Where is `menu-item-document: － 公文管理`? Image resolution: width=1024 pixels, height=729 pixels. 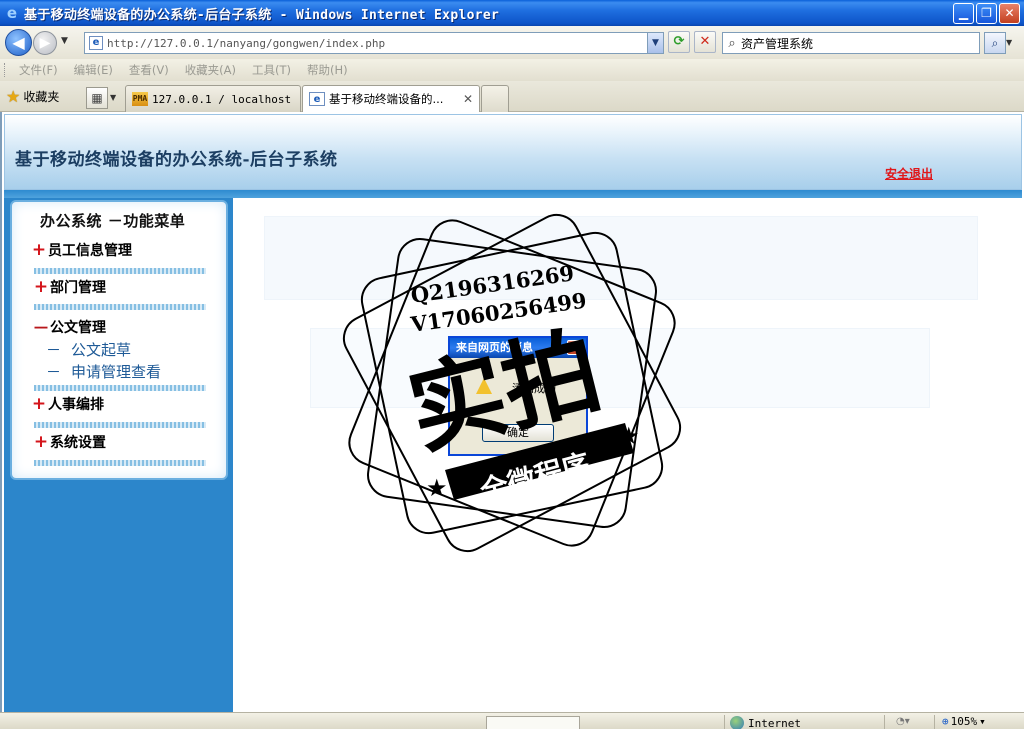
menu-item-document: － 公文管理 is located at coordinates (69, 326).